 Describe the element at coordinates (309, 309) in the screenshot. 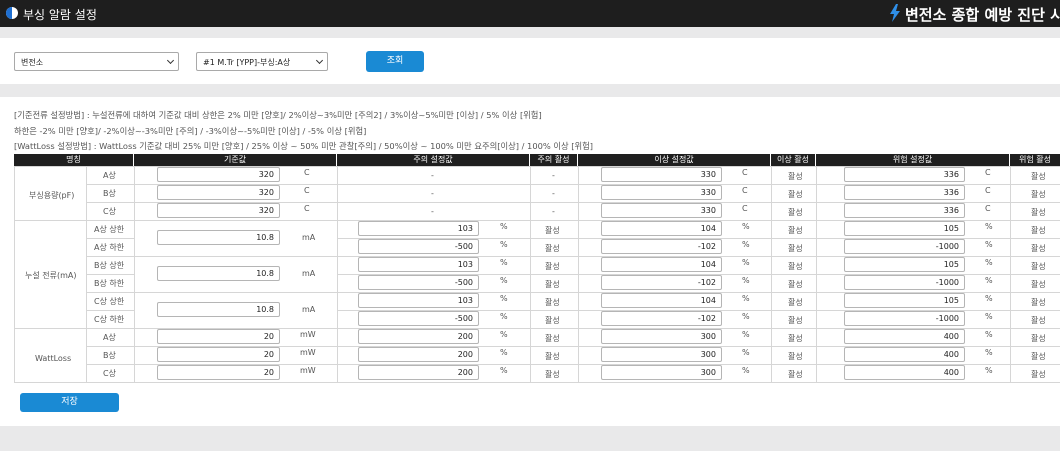

I see `unit-label: mA` at that location.